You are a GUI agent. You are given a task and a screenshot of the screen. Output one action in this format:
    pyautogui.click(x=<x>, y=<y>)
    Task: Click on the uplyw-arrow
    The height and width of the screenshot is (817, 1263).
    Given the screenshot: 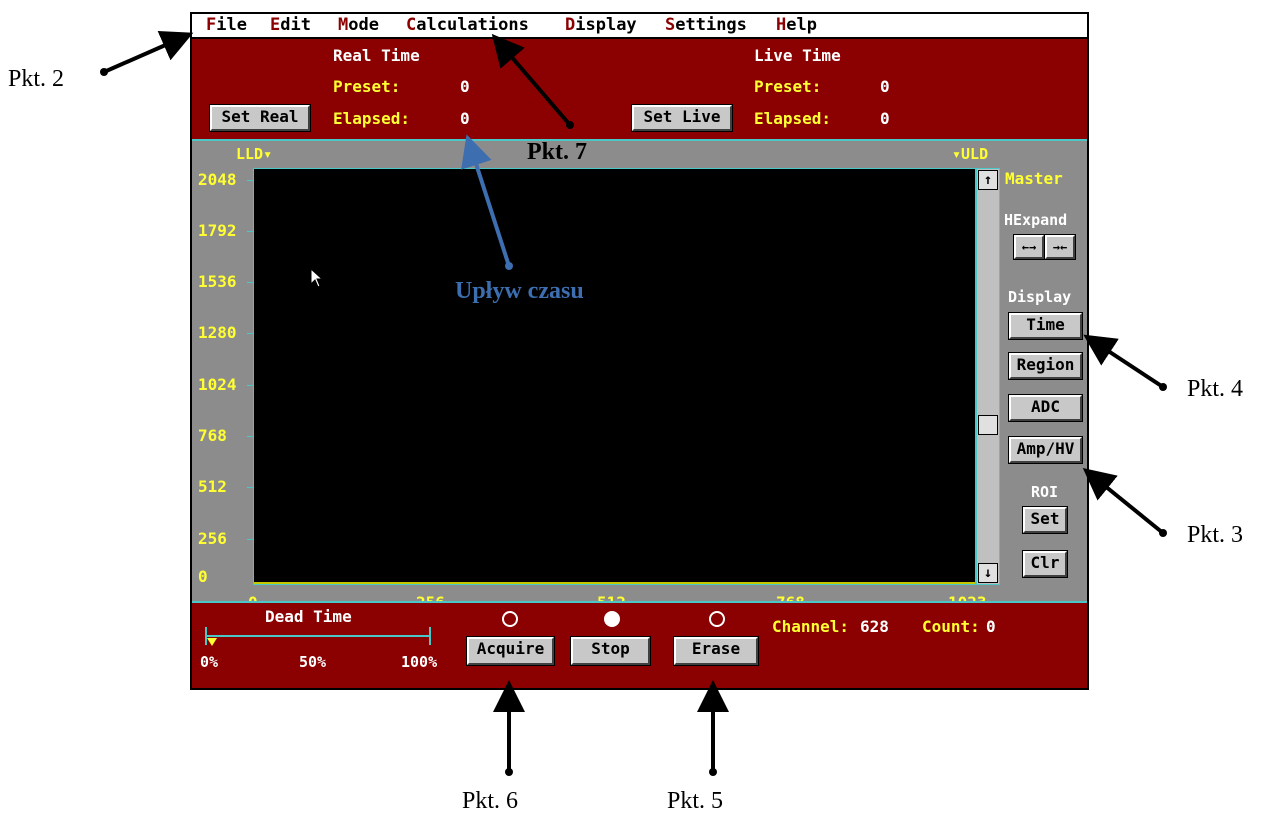 What is the action you would take?
    pyautogui.click(x=486, y=200)
    